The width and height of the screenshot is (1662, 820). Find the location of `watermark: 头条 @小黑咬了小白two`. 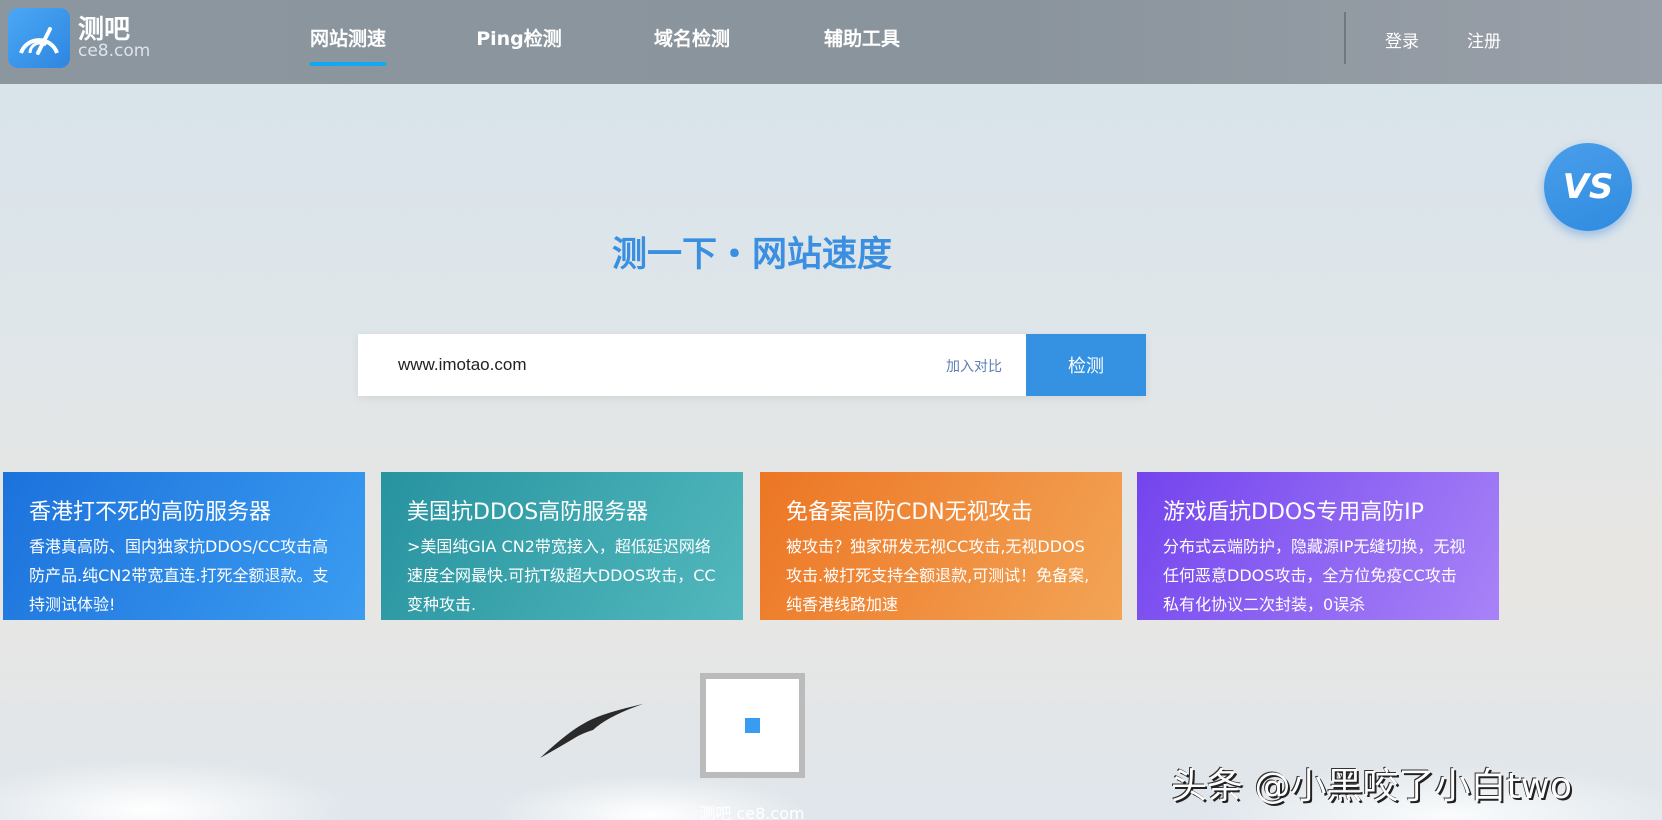

watermark: 头条 @小黑咬了小白two is located at coordinates (1372, 786).